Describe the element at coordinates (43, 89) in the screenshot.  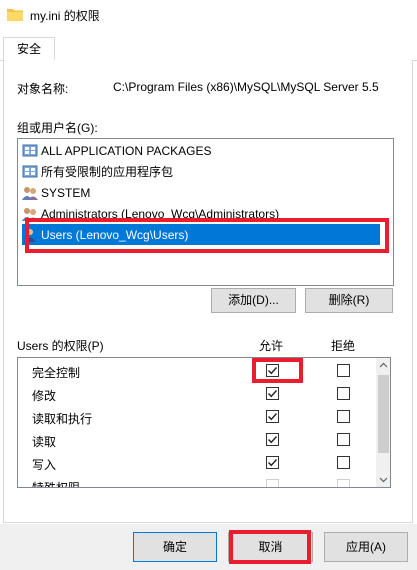
I see `object-name-label: 对象名称:` at that location.